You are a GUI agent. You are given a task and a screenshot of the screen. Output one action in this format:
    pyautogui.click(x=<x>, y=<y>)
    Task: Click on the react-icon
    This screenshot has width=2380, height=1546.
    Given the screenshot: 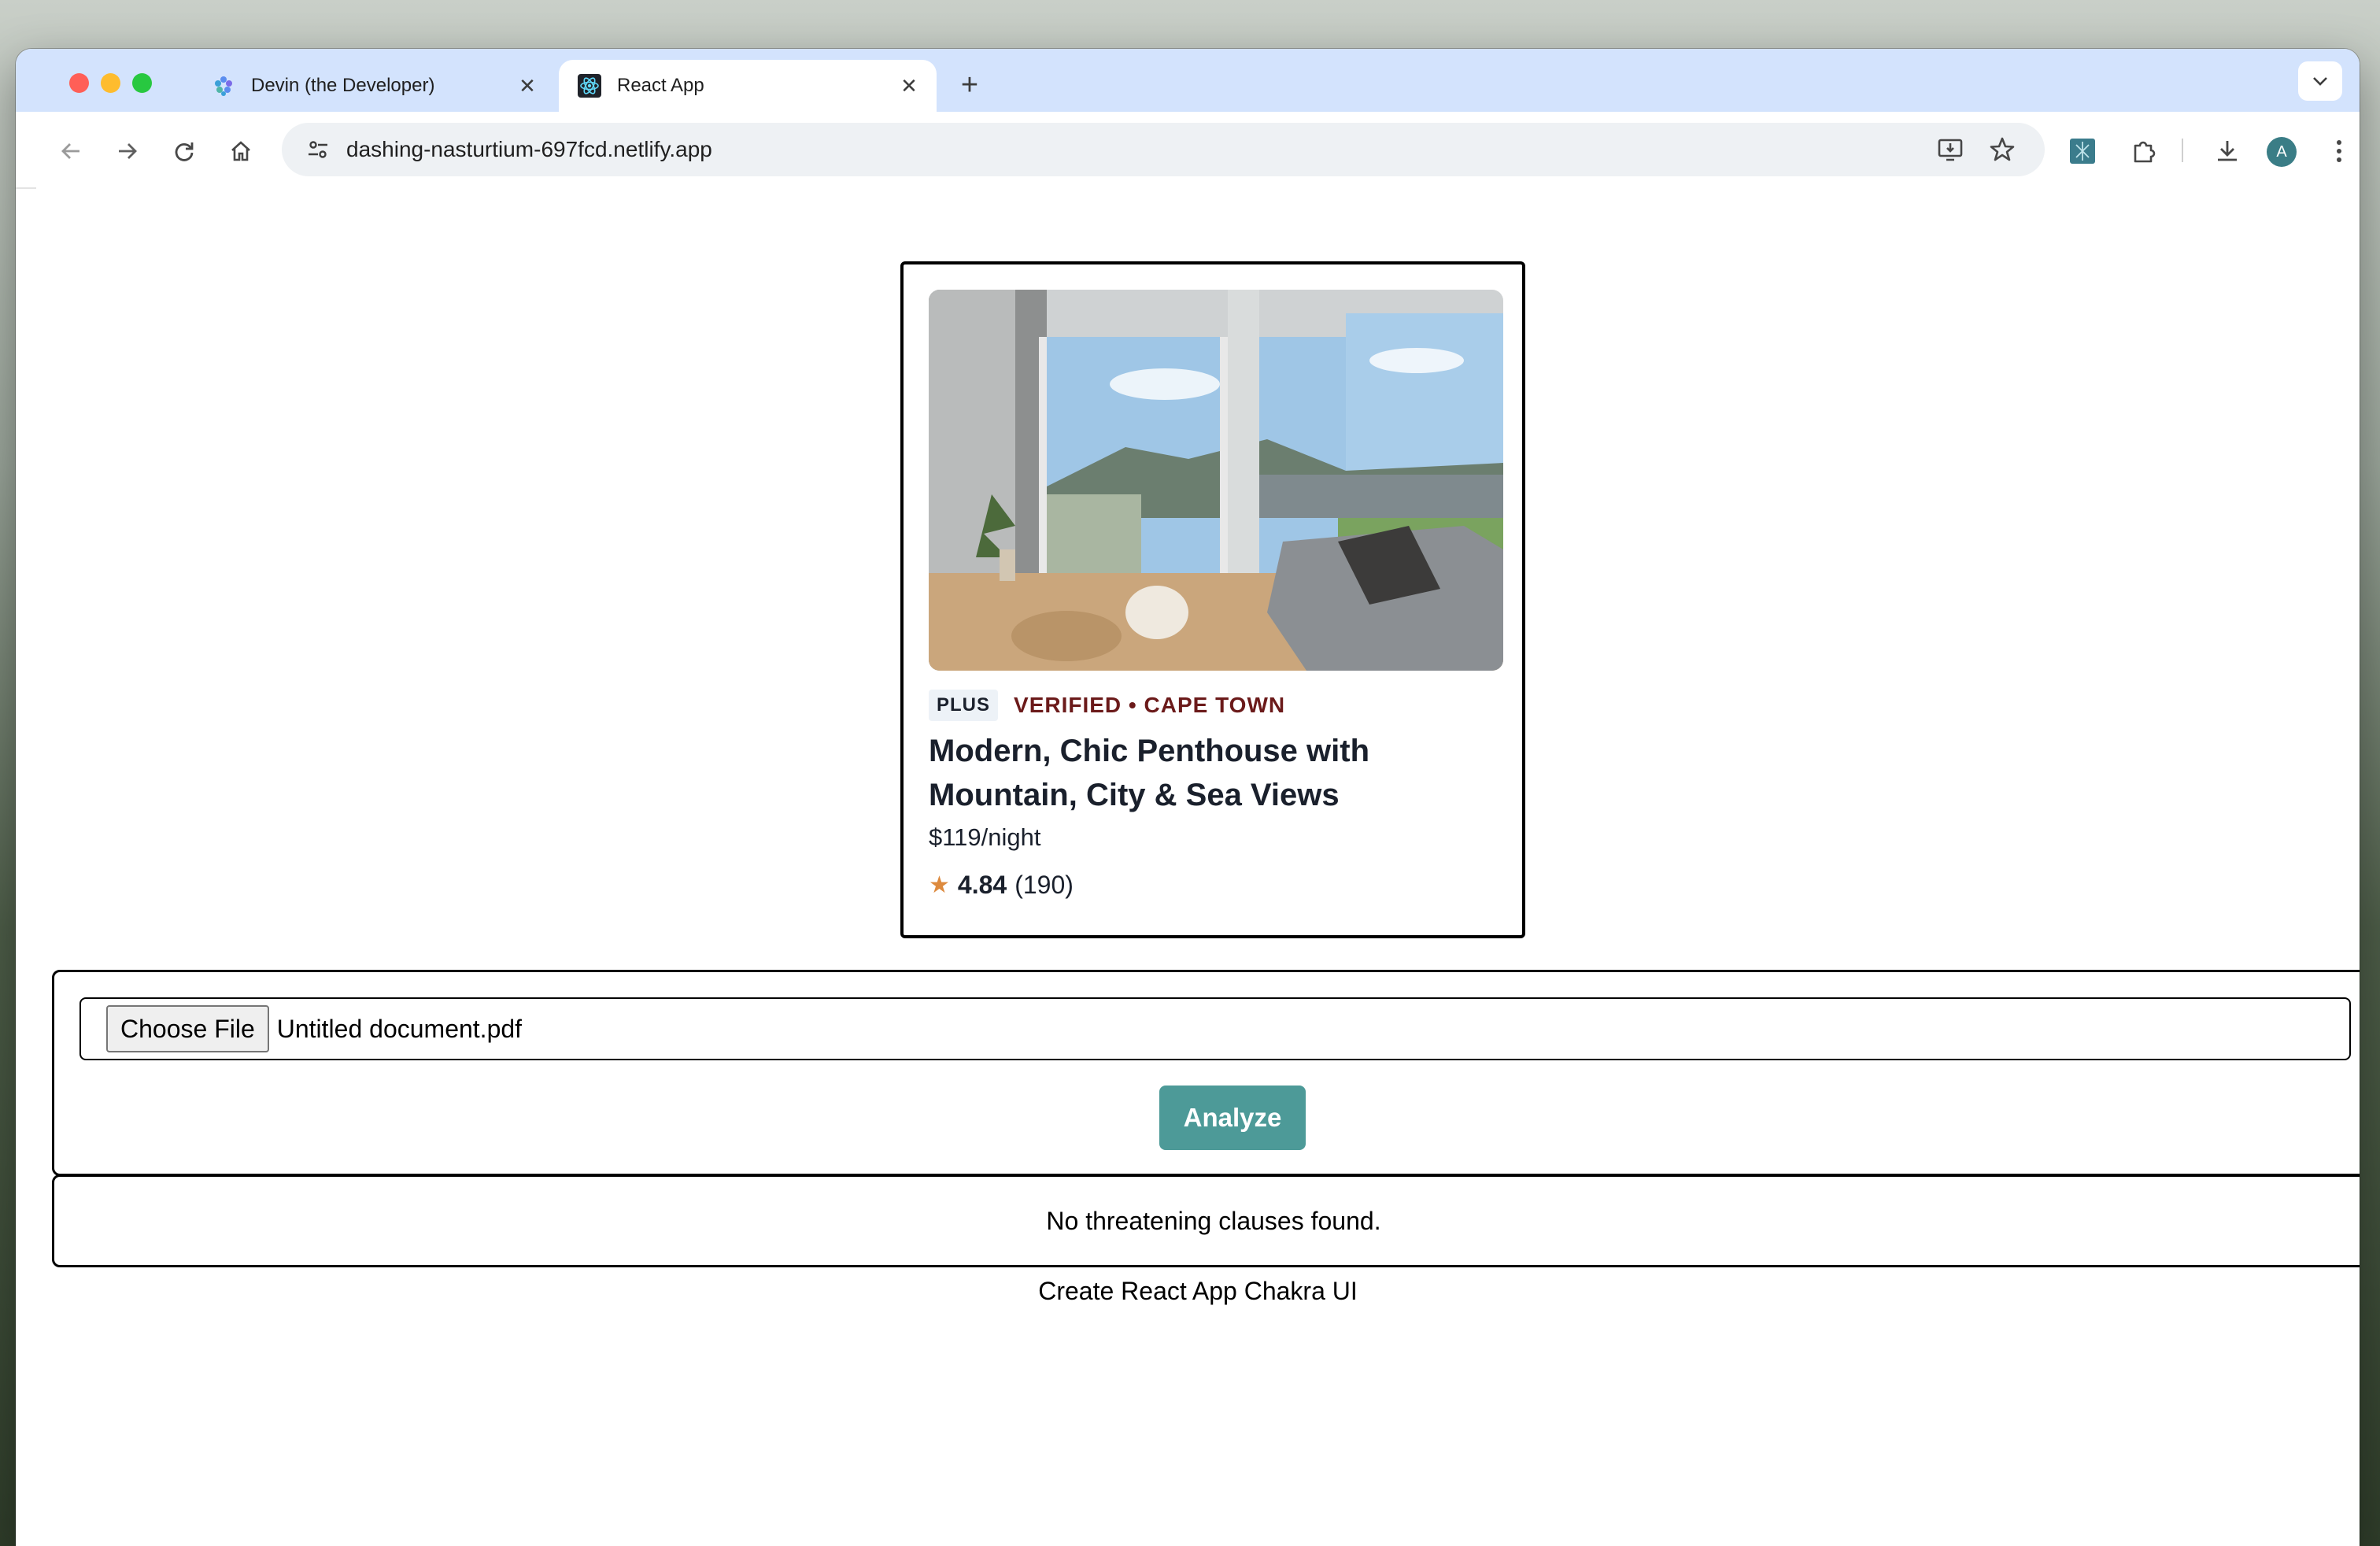 What is the action you would take?
    pyautogui.click(x=589, y=86)
    